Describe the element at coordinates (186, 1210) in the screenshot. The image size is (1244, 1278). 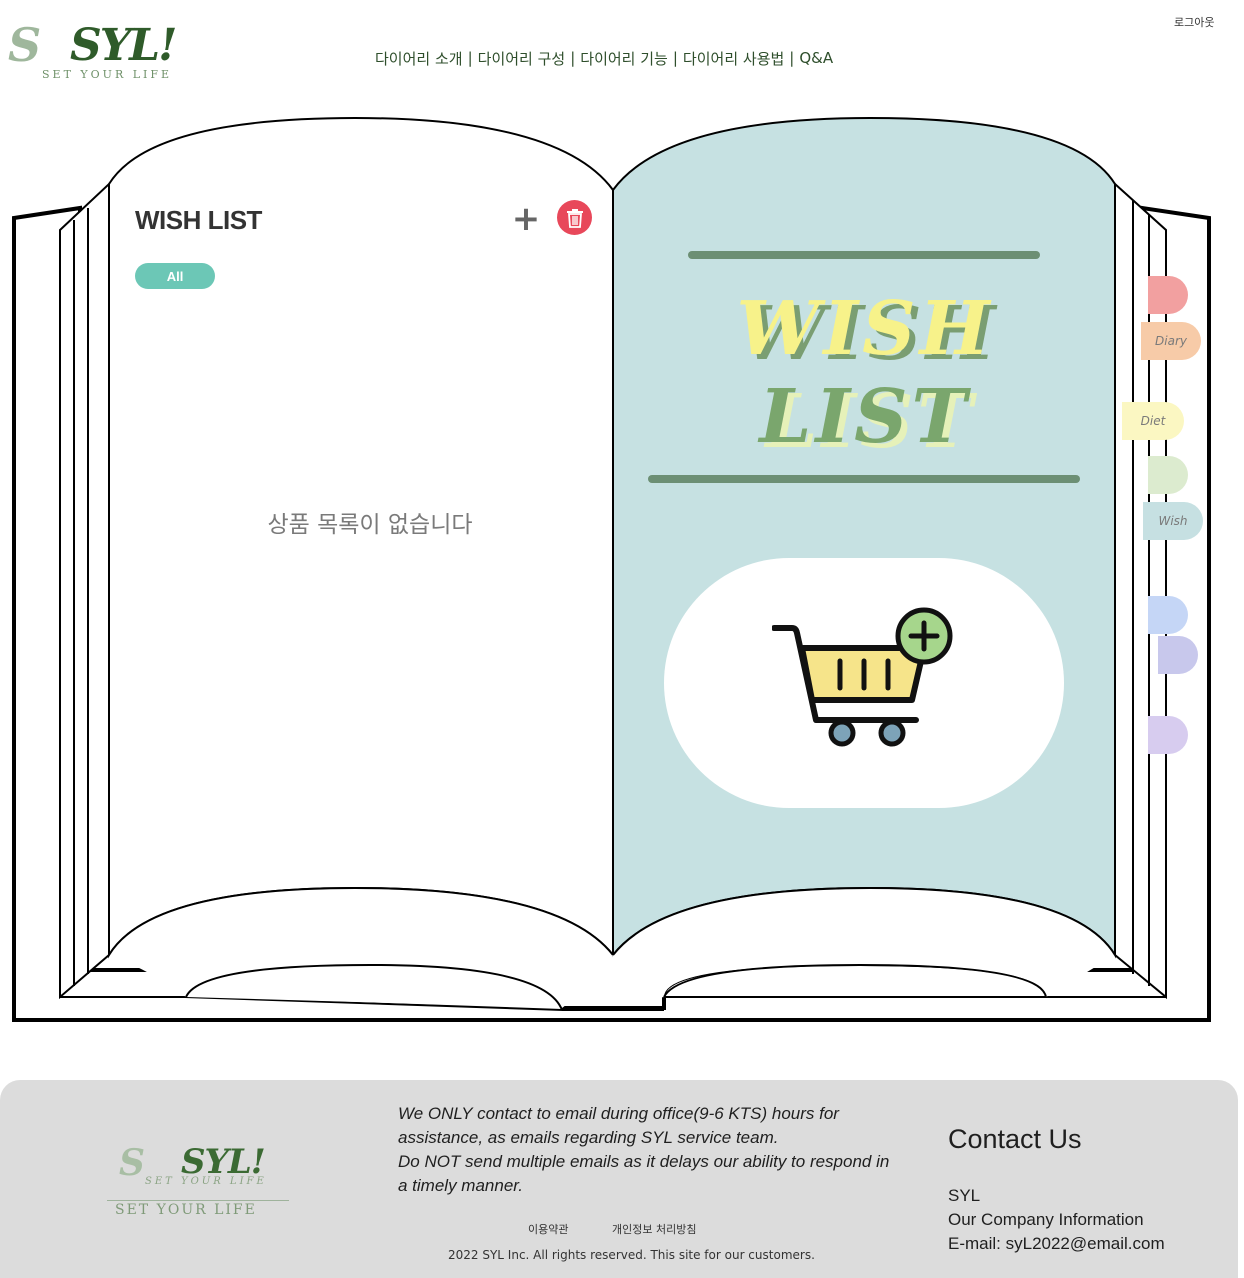
I see `footer-logo-tagline-2: SET YOUR LIFE` at that location.